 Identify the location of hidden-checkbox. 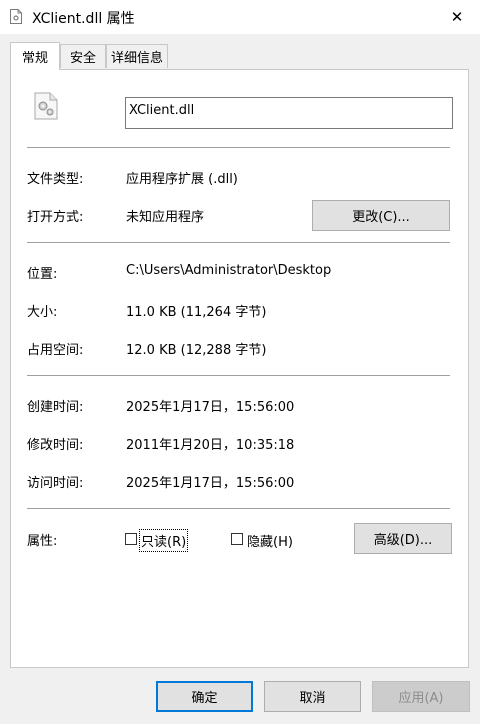
(237, 539).